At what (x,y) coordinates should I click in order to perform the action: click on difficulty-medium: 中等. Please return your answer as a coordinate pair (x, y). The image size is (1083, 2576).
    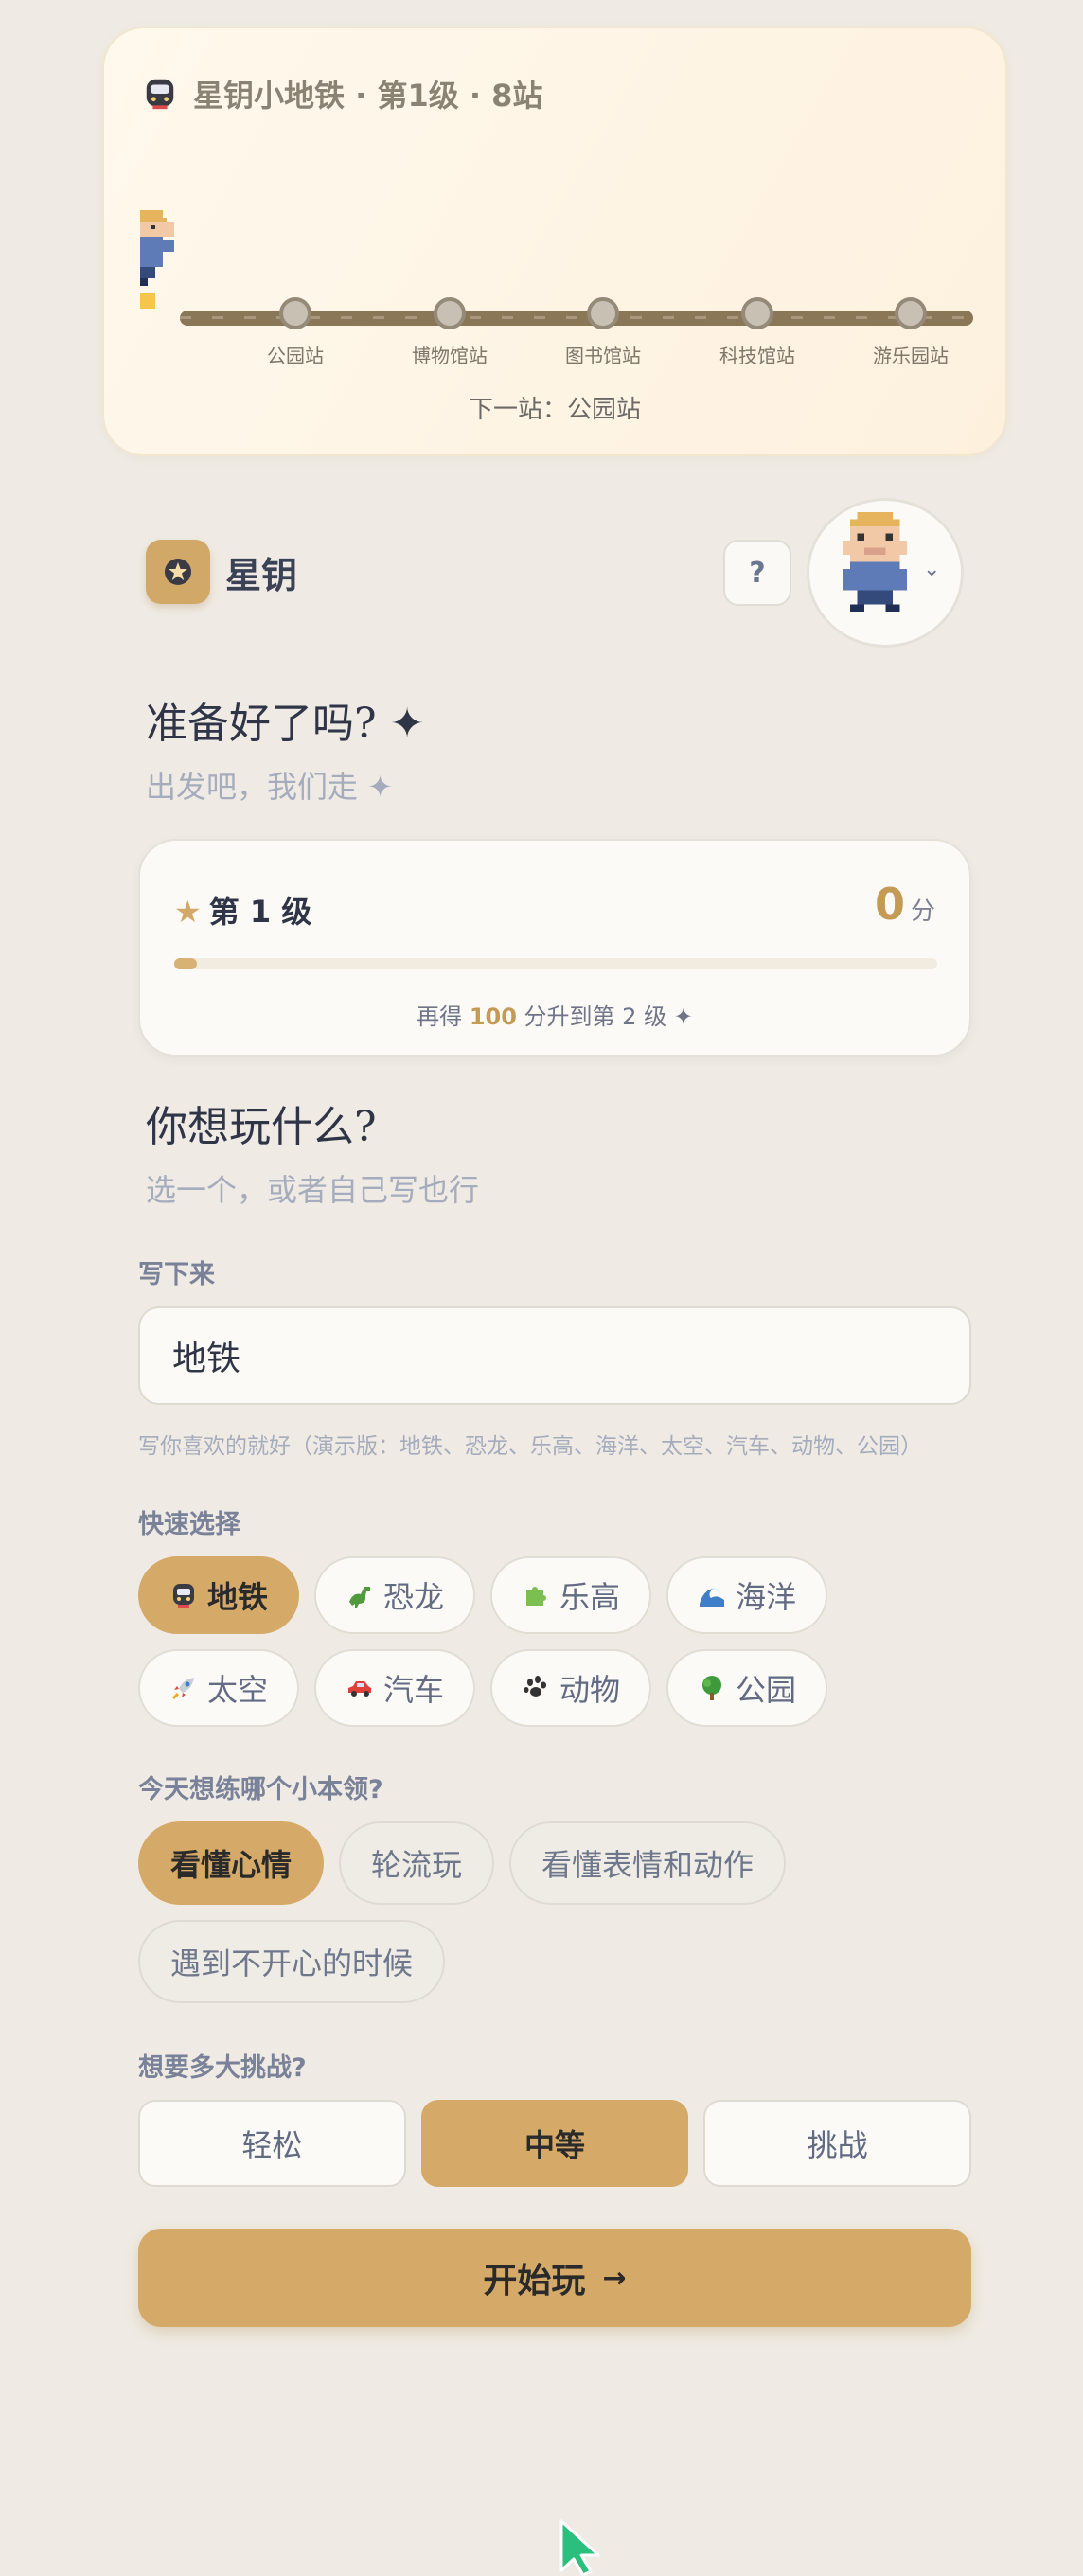
    Looking at the image, I should click on (554, 2143).